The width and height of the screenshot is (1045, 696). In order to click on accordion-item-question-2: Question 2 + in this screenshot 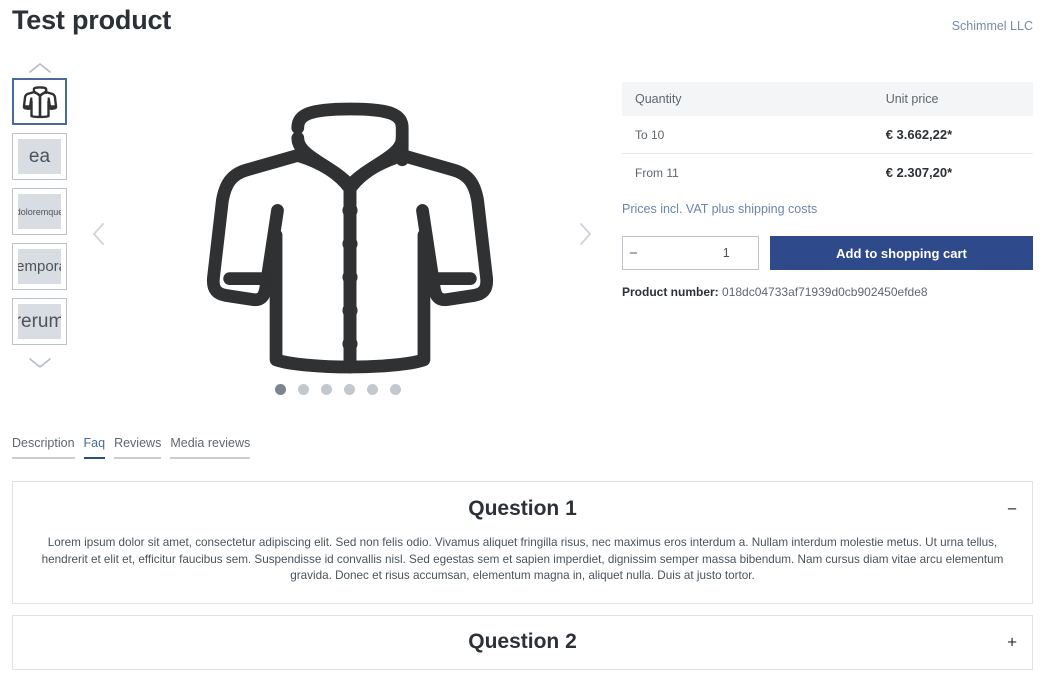, I will do `click(522, 642)`.